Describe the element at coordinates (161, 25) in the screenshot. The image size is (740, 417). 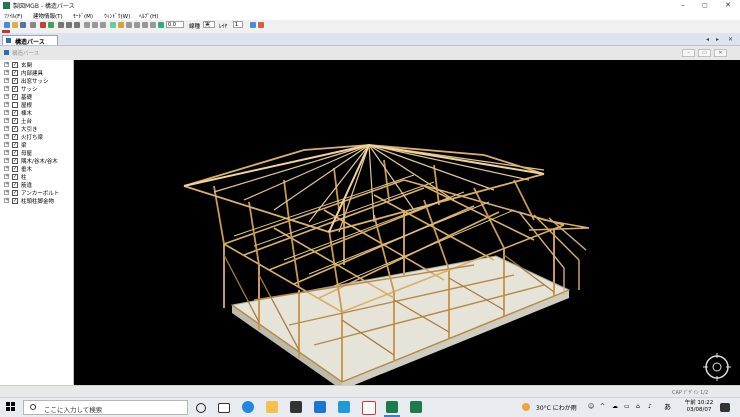
I see `zoom-icon` at that location.